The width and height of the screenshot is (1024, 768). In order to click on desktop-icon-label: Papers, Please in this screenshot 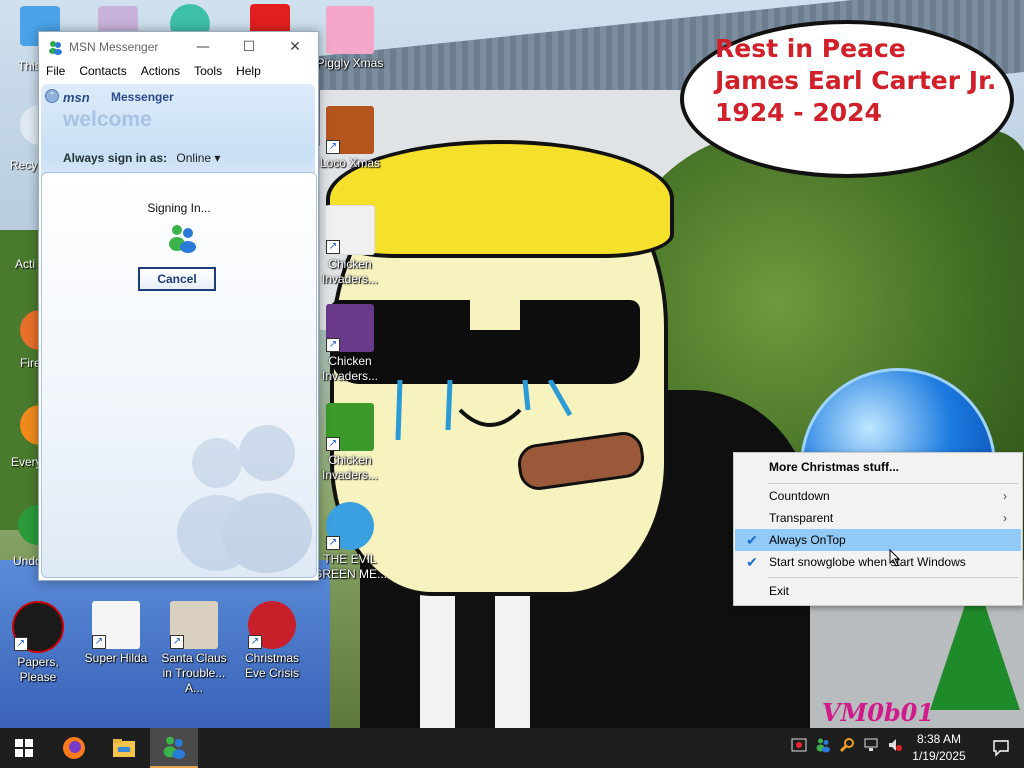, I will do `click(38, 669)`.